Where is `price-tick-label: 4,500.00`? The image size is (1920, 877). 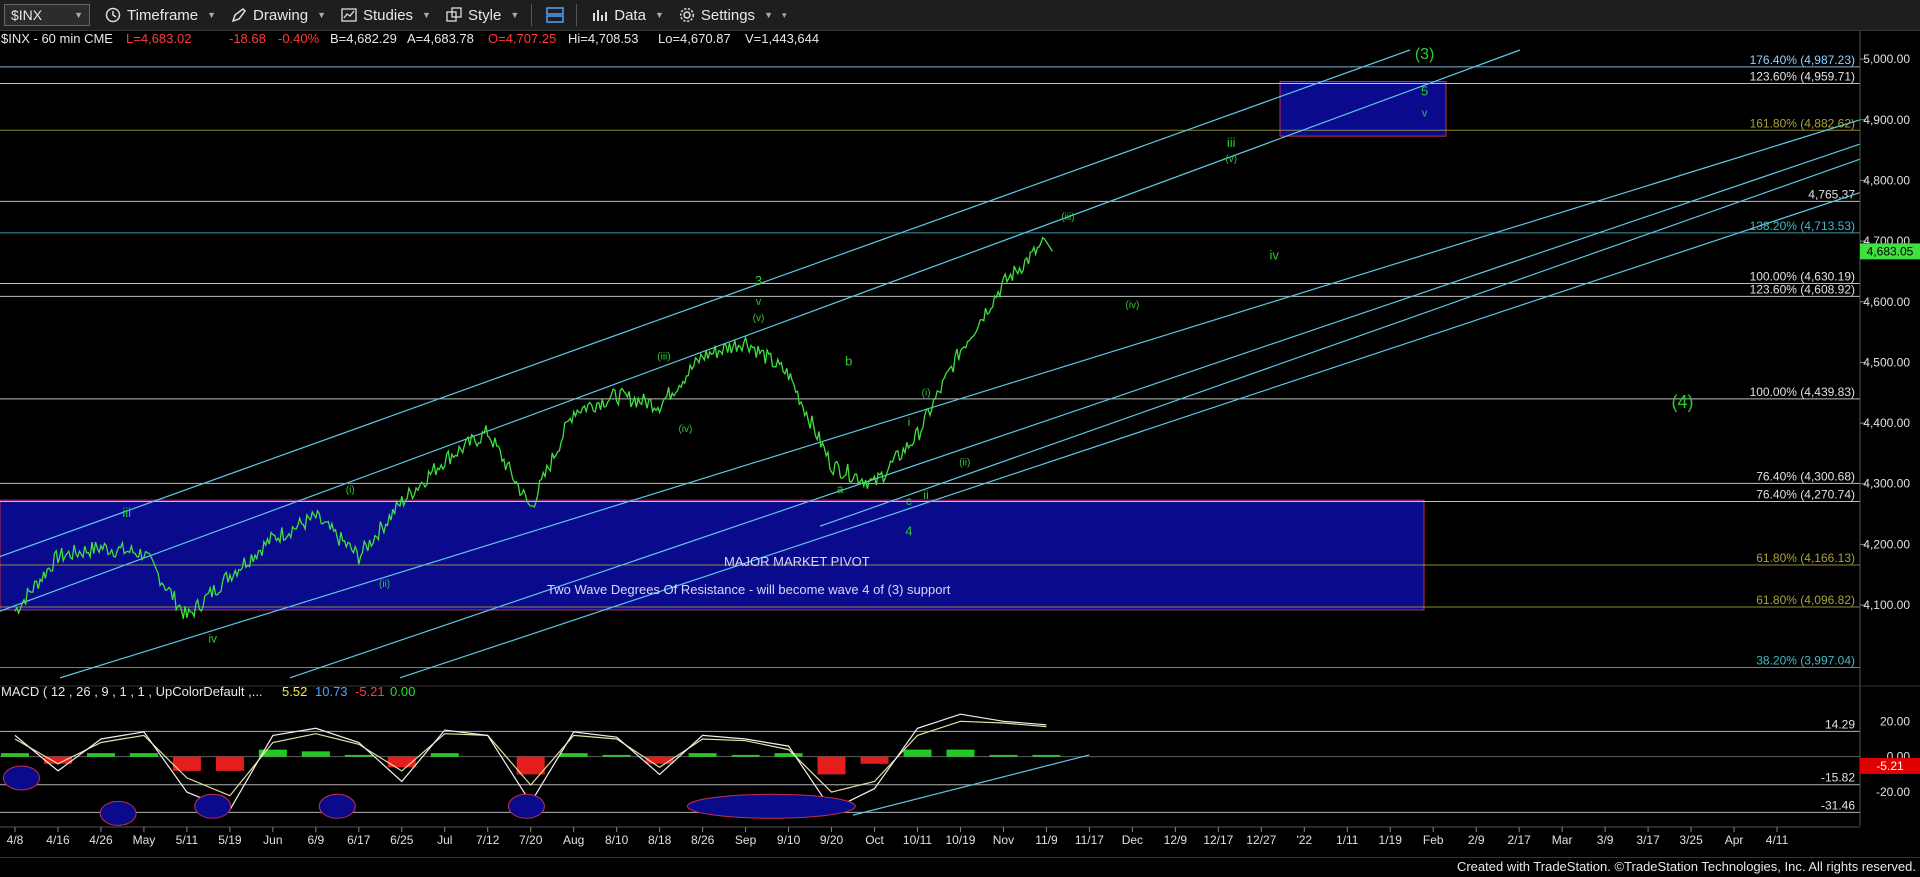 price-tick-label: 4,500.00 is located at coordinates (1886, 362).